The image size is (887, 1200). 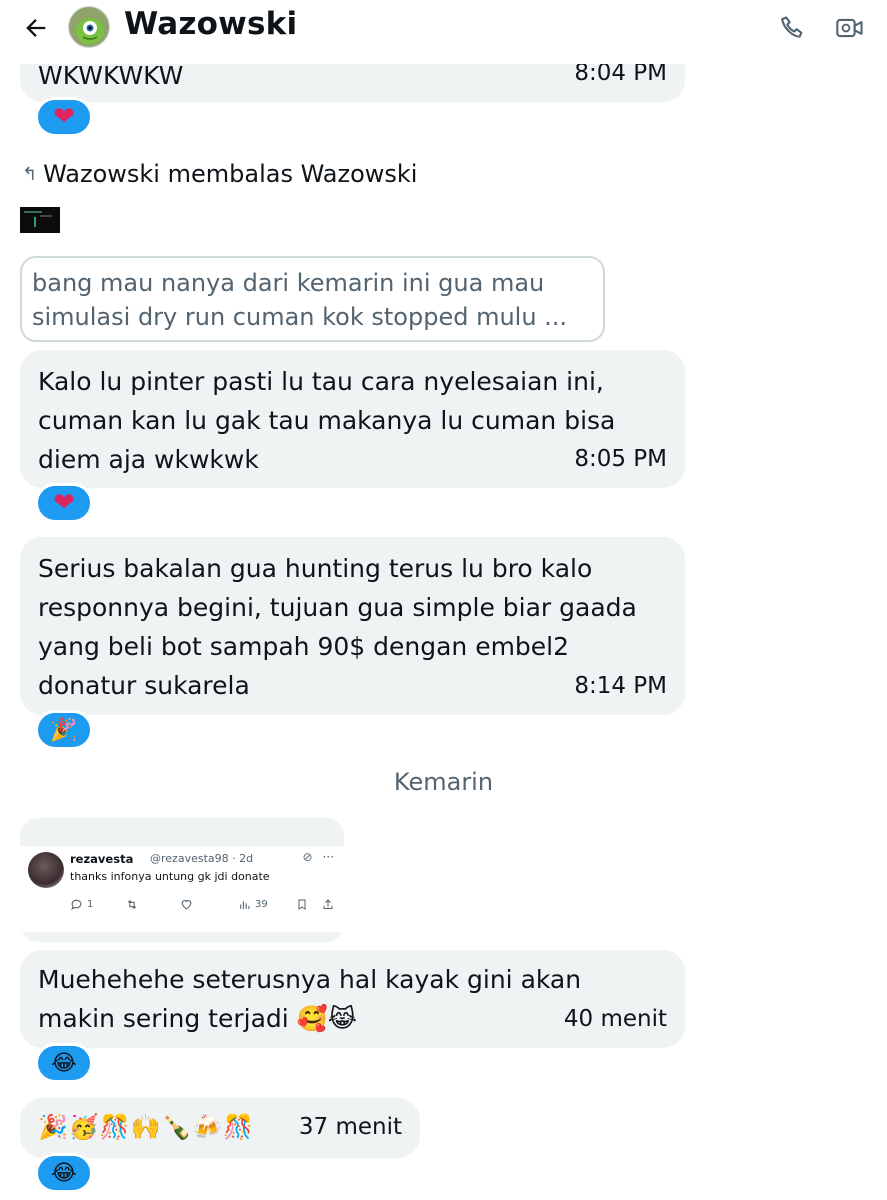 What do you see at coordinates (211, 24) in the screenshot?
I see `page-title: Wazowski` at bounding box center [211, 24].